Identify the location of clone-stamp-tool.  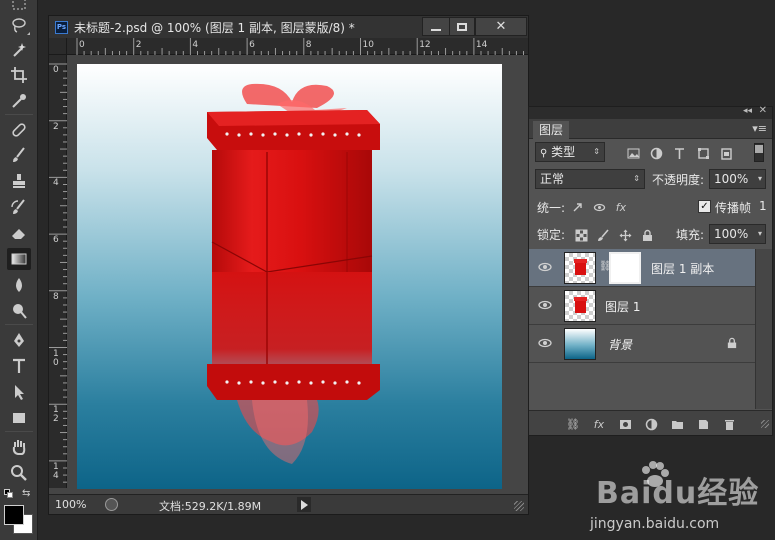
(19, 181).